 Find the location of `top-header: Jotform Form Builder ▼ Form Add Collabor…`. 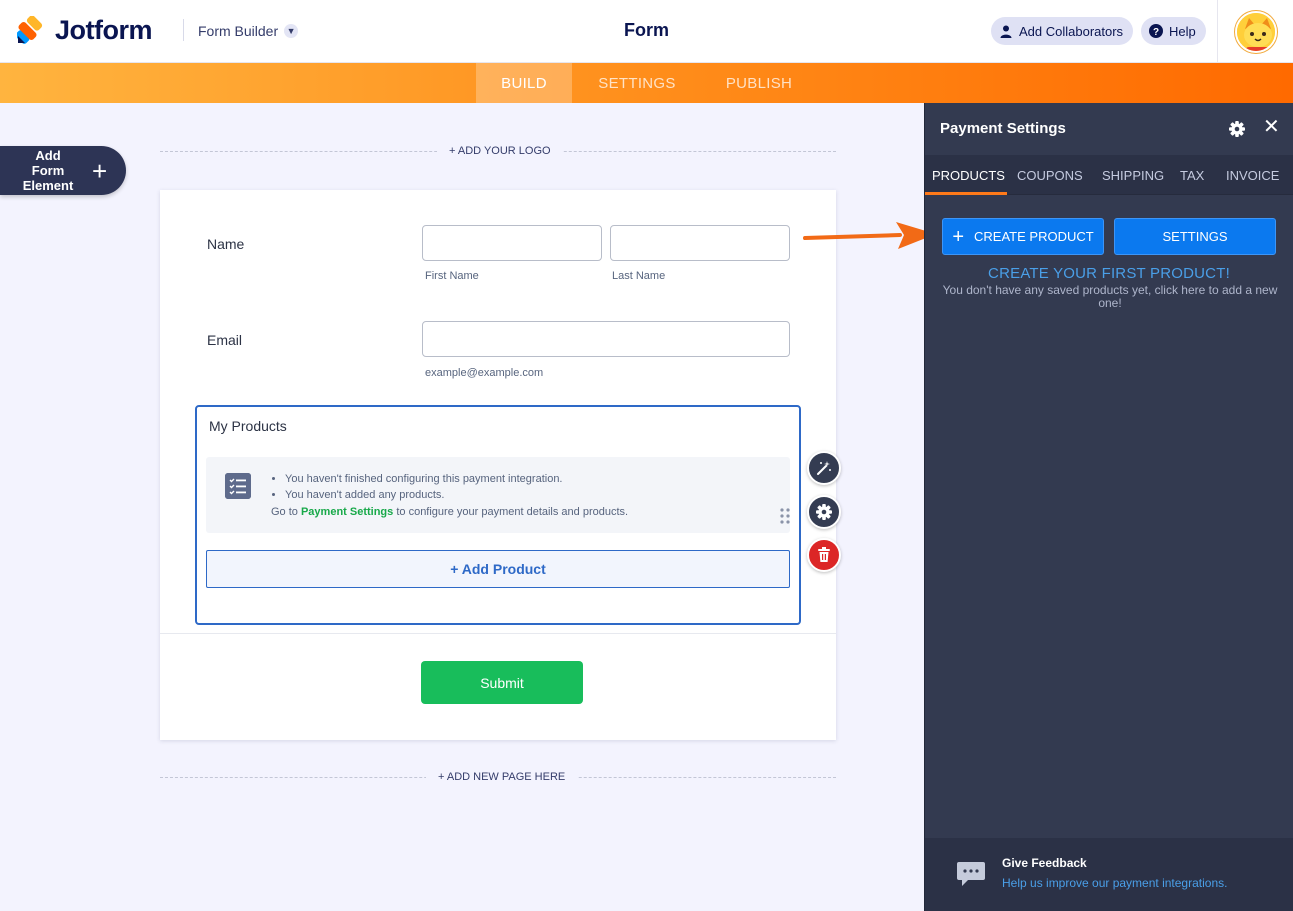

top-header: Jotform Form Builder ▼ Form Add Collabor… is located at coordinates (646, 31).